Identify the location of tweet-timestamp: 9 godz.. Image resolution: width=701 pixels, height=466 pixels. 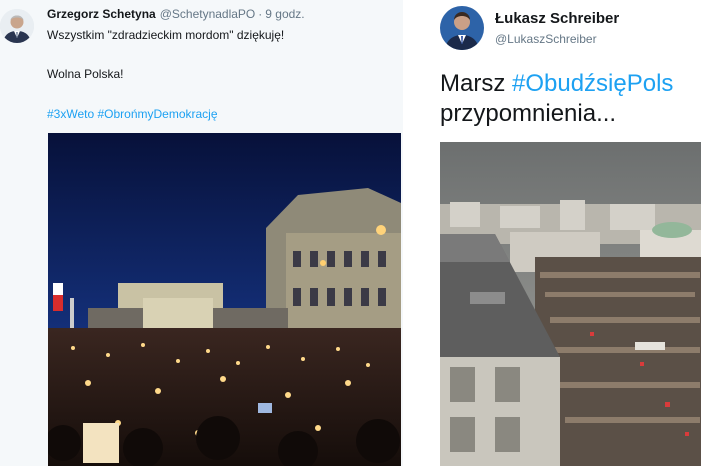
(284, 14).